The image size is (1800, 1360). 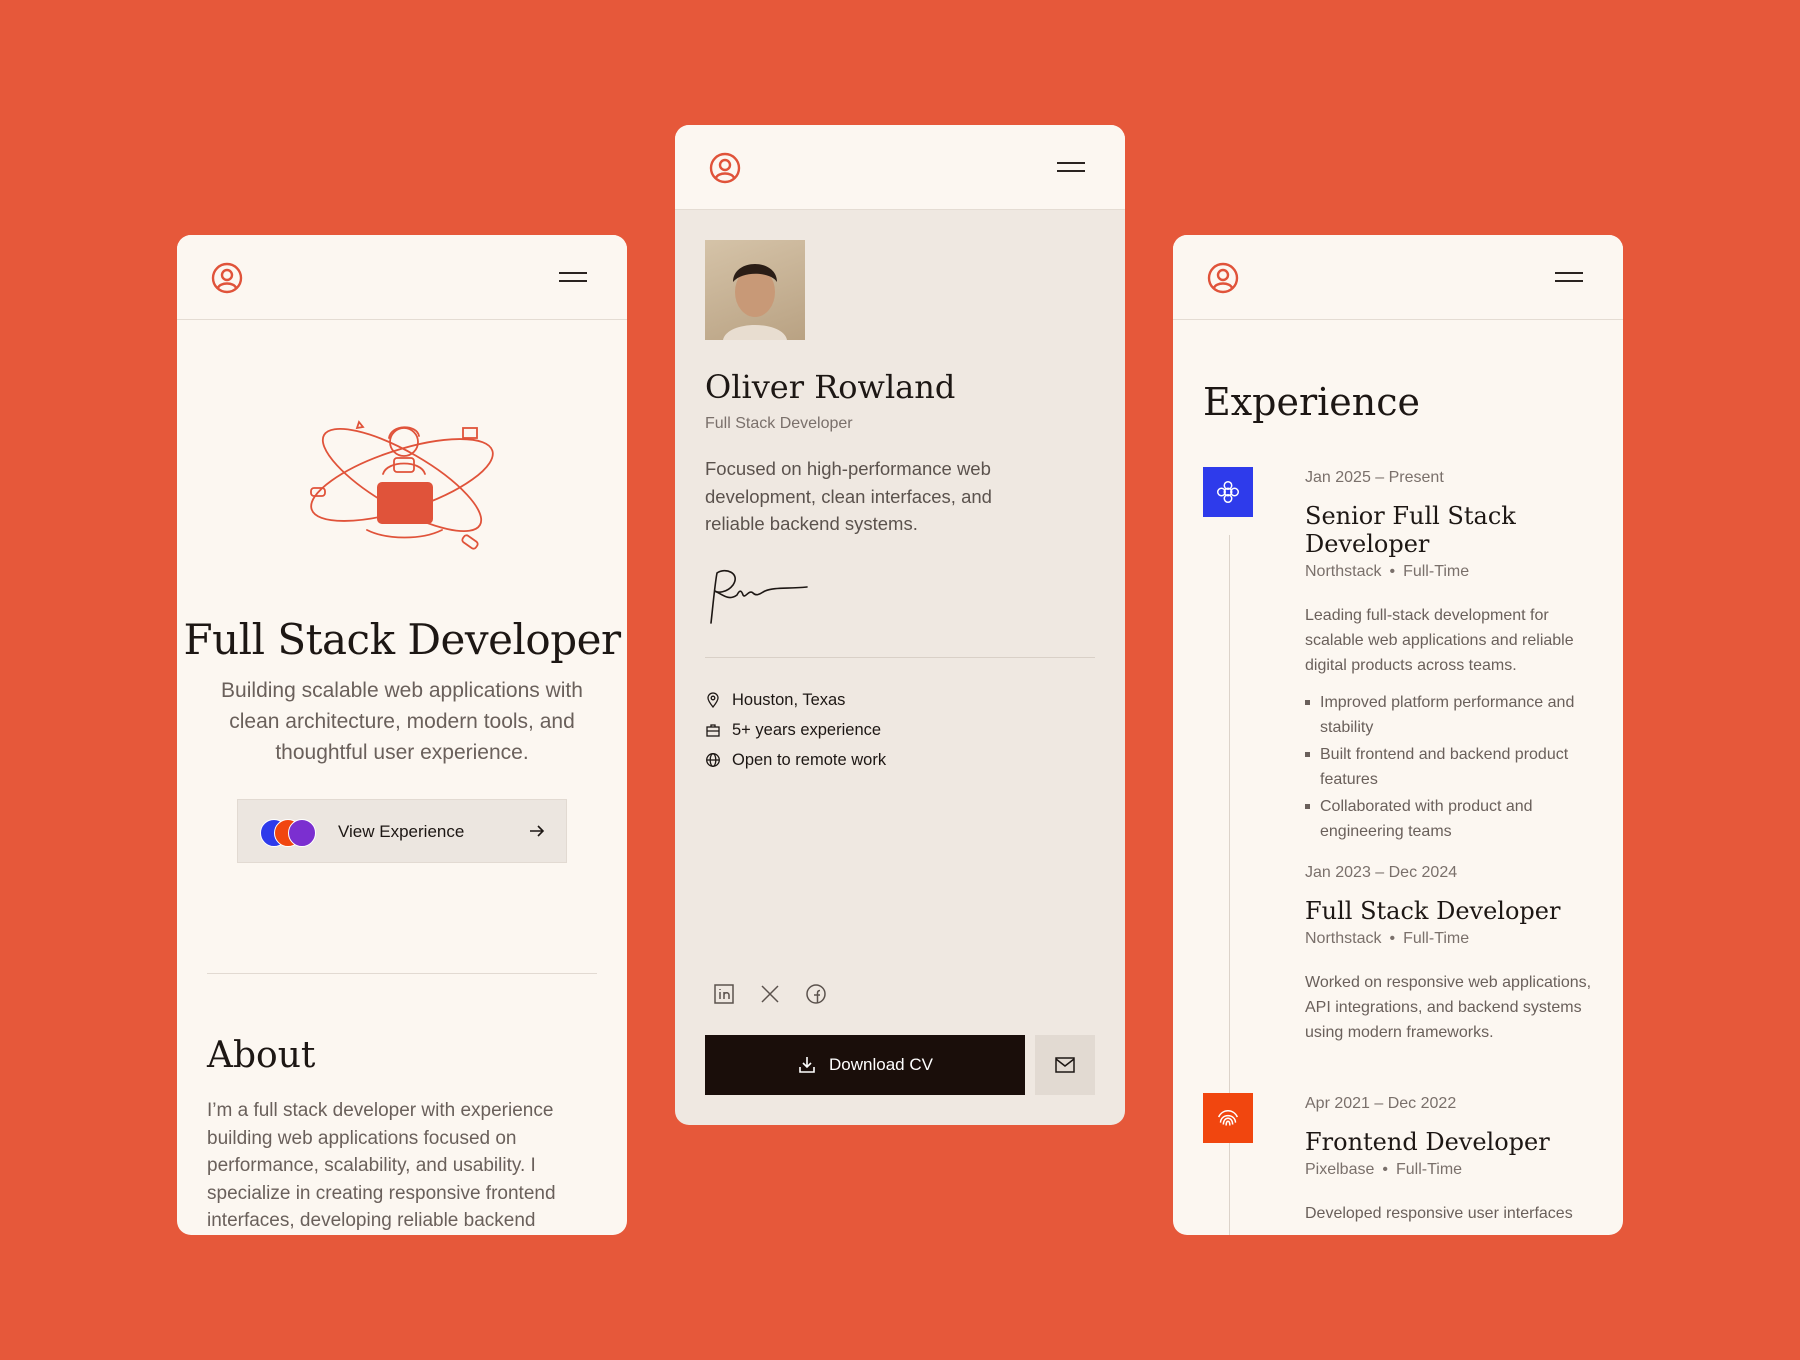 What do you see at coordinates (1384, 1169) in the screenshot?
I see `job-meta: Pixelbase • Full-Time` at bounding box center [1384, 1169].